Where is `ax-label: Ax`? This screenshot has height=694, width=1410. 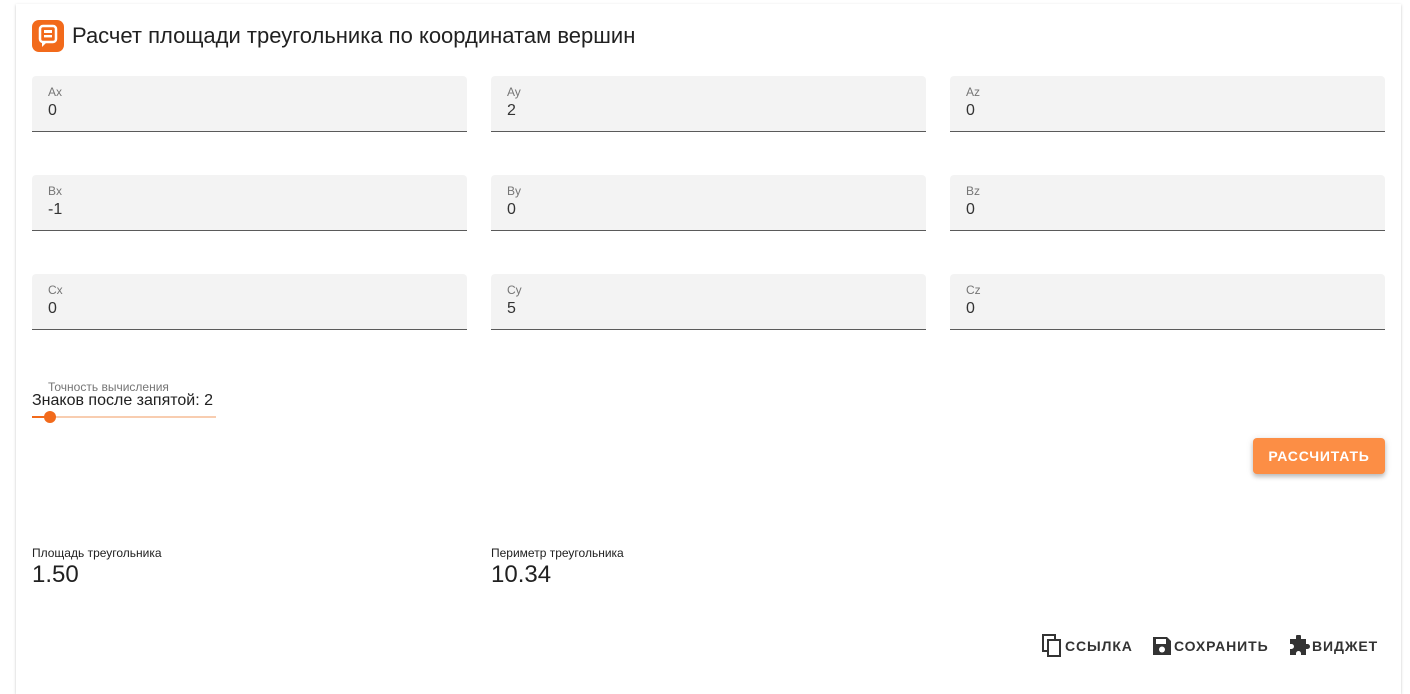 ax-label: Ax is located at coordinates (55, 92).